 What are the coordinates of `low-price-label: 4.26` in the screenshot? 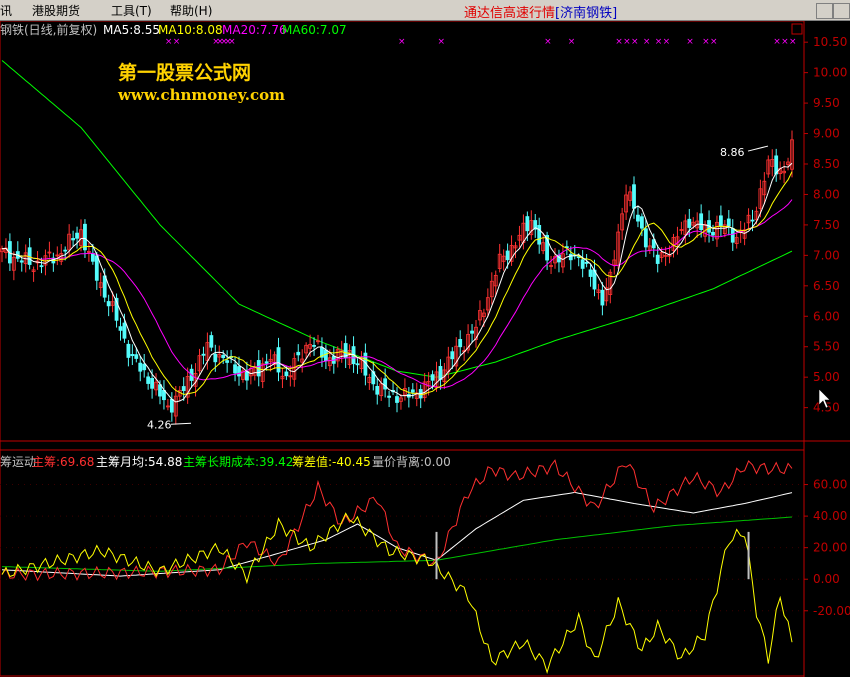 It's located at (159, 424).